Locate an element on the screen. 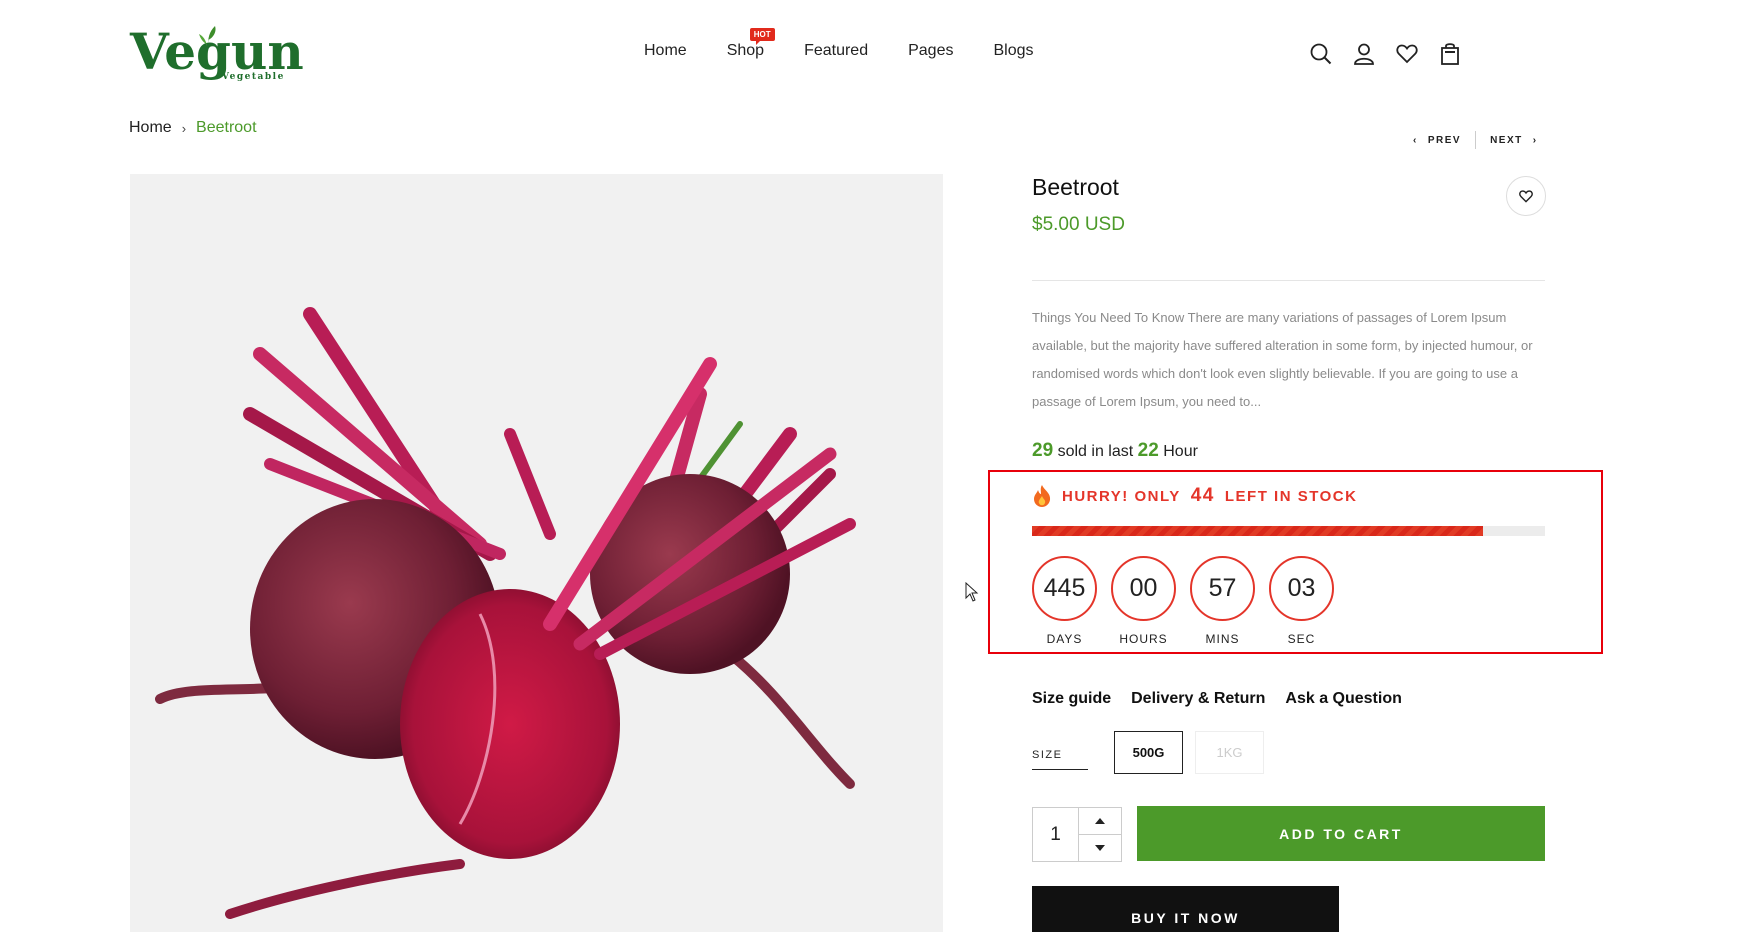 This screenshot has width=1739, height=932. nav-item-shop: Shop HOT is located at coordinates (751, 44).